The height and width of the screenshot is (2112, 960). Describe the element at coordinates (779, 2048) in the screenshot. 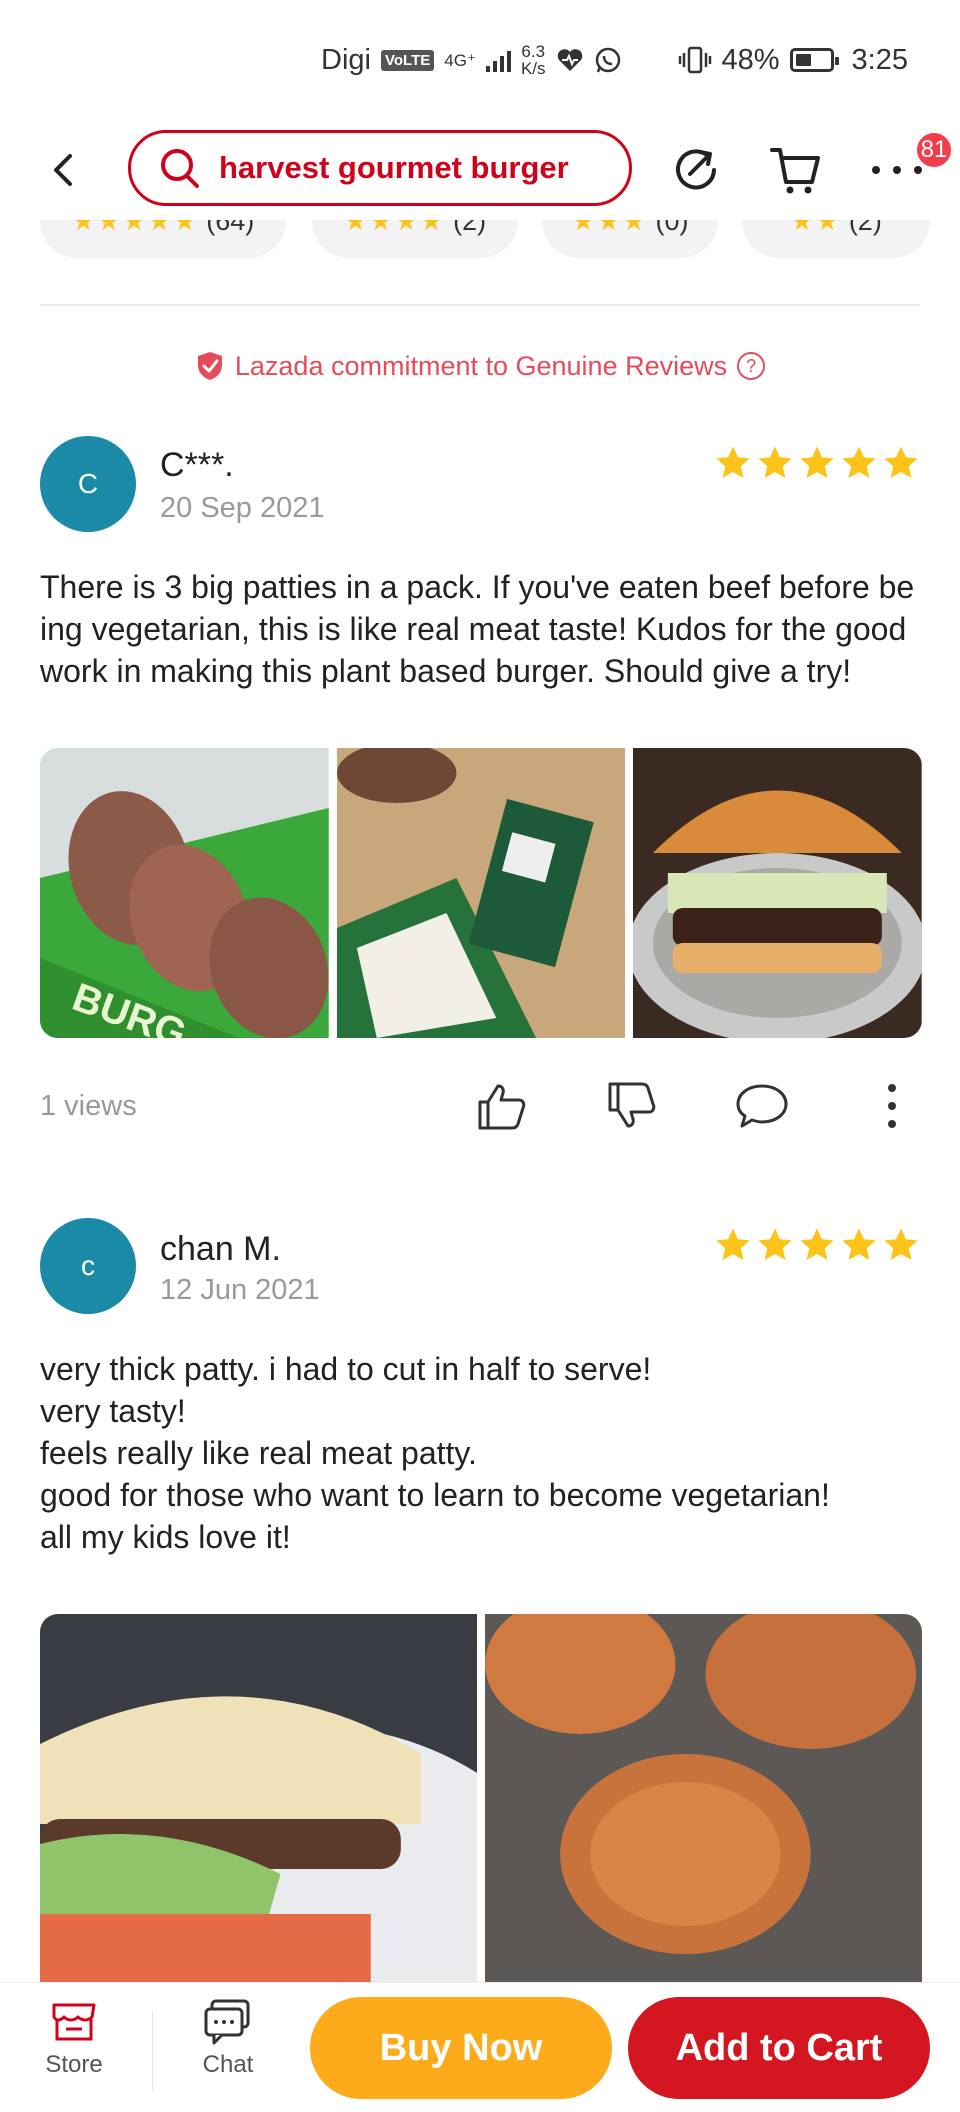

I see `add-to-cart-button: Add to Cart` at that location.